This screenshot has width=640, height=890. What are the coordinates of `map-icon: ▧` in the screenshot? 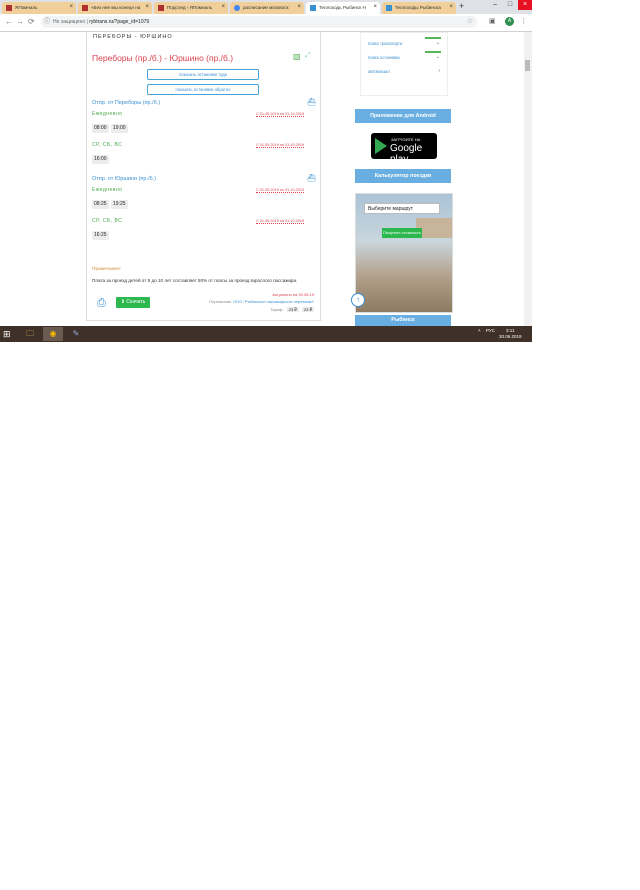 It's located at (297, 56).